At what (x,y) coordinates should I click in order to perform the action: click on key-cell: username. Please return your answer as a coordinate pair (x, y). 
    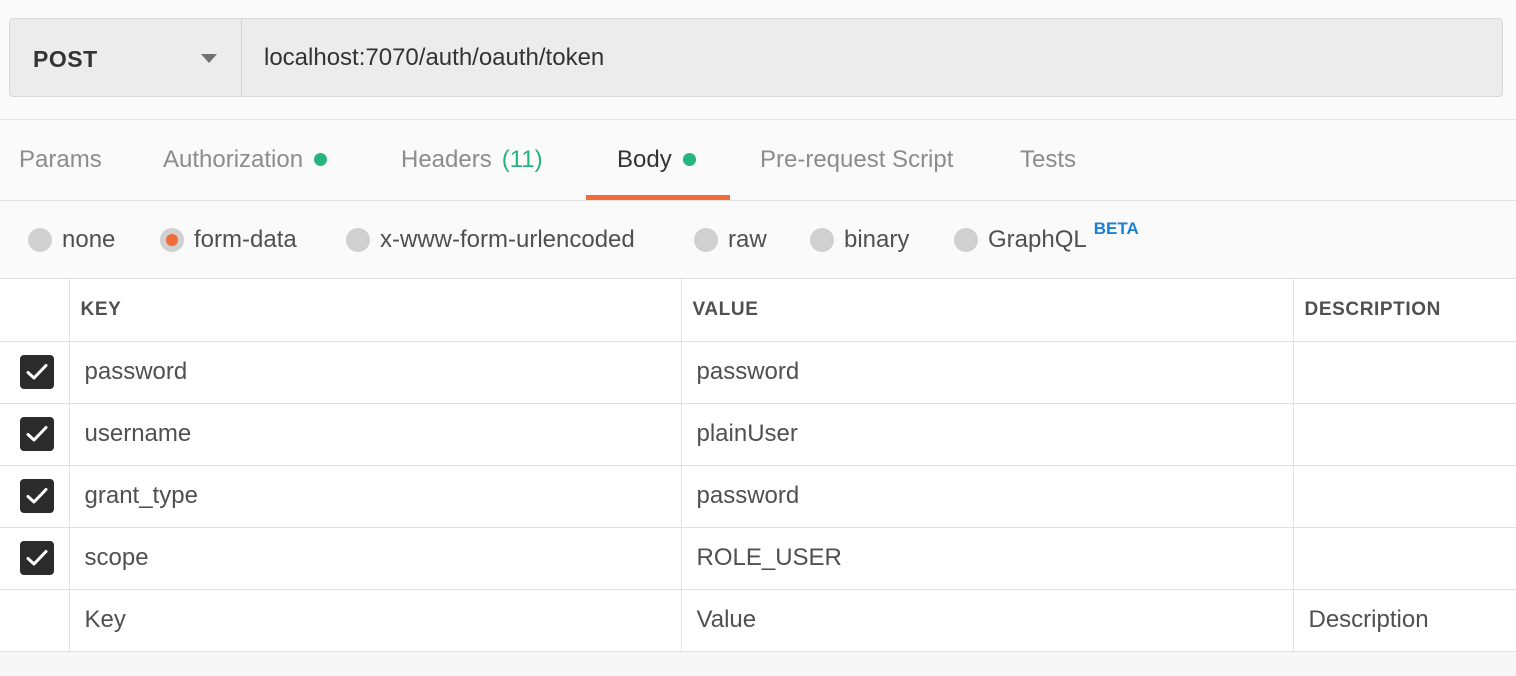
    Looking at the image, I should click on (375, 434).